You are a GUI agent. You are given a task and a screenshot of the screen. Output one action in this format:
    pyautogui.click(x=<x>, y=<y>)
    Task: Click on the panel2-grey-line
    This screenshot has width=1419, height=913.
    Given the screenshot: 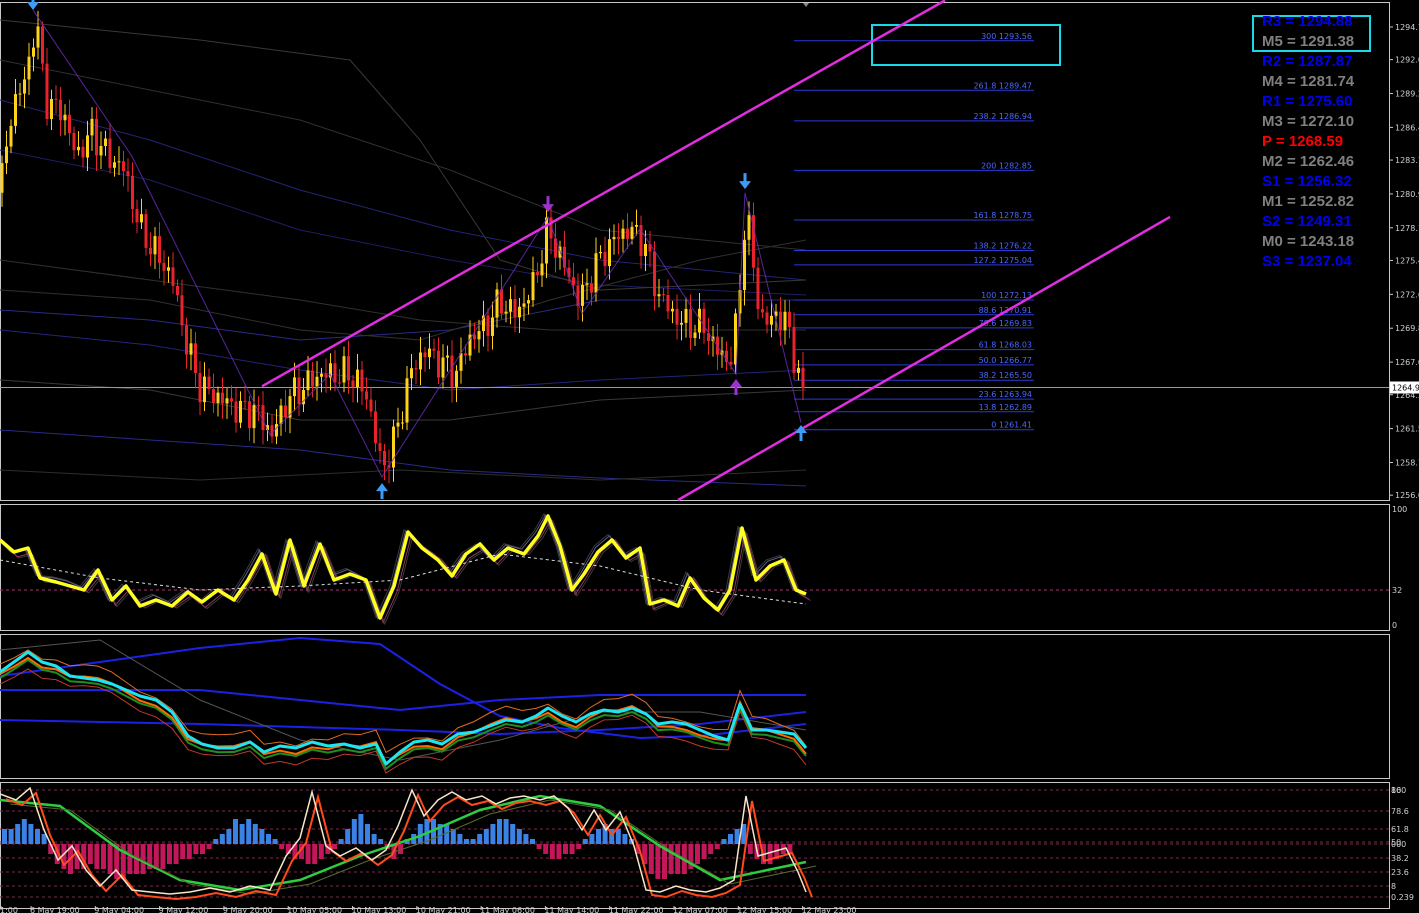 What is the action you would take?
    pyautogui.click(x=403, y=700)
    